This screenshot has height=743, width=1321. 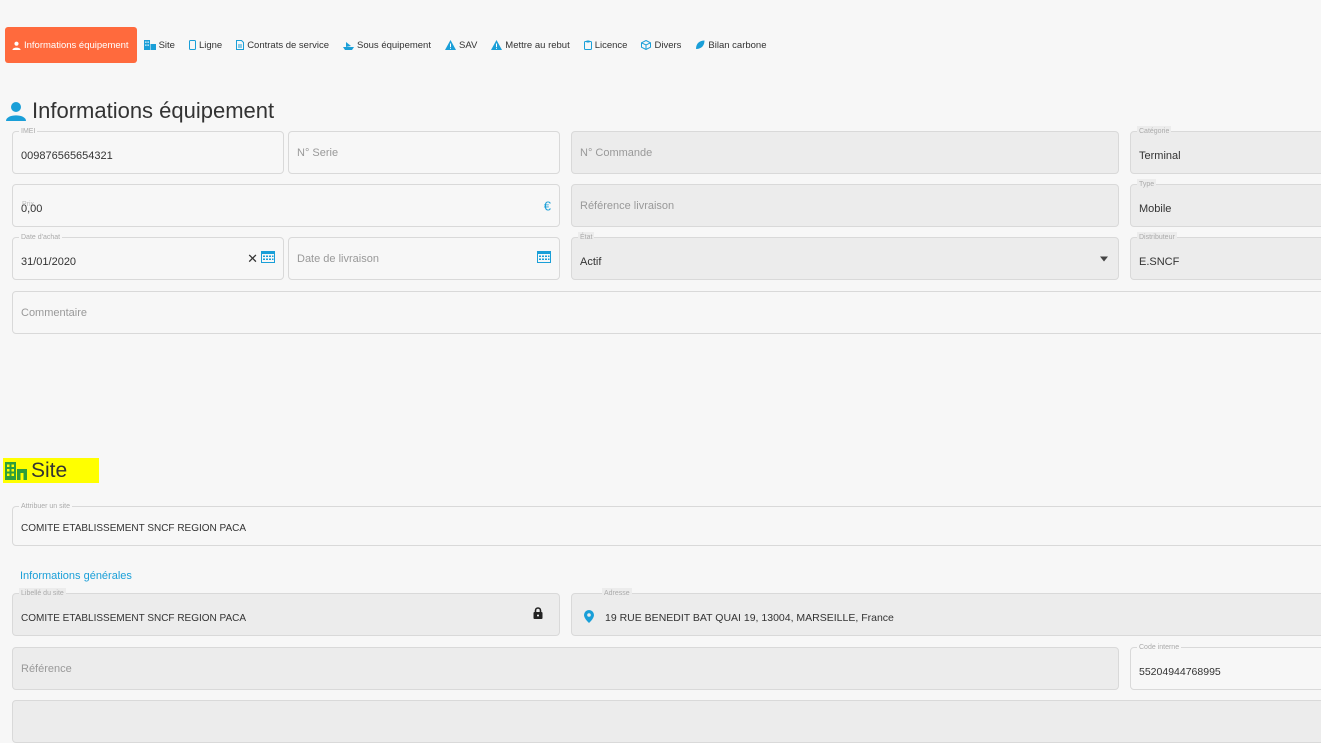 I want to click on date-achat-field: Date d'achat 31/01/2020 ✕, so click(x=148, y=256).